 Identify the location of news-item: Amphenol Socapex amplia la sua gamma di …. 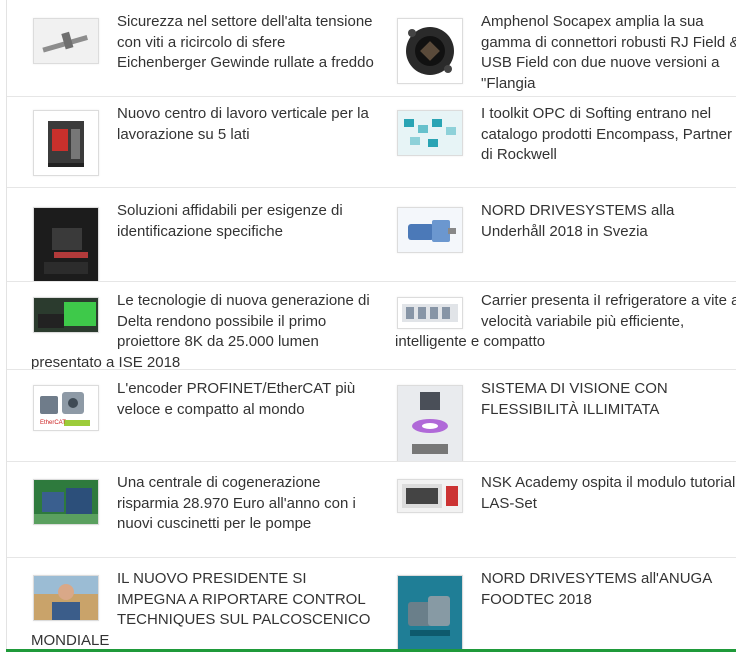
(565, 53).